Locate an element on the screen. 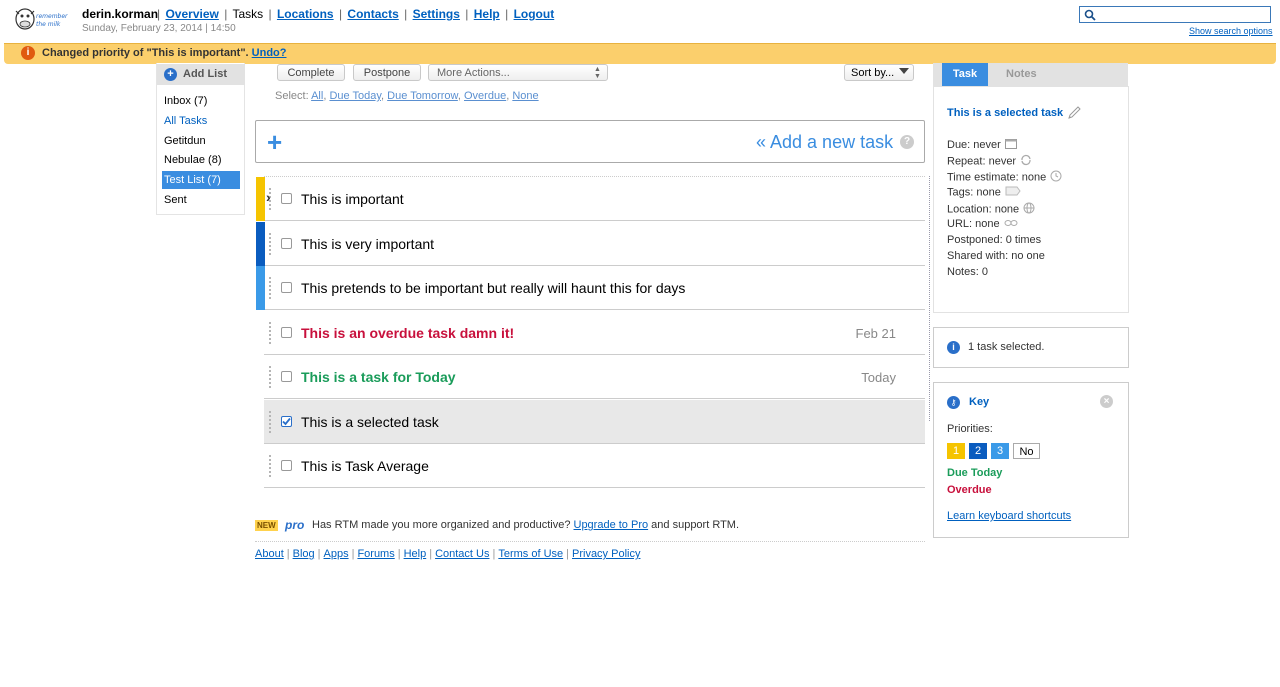  task-property: Repeat: never is located at coordinates (989, 161).